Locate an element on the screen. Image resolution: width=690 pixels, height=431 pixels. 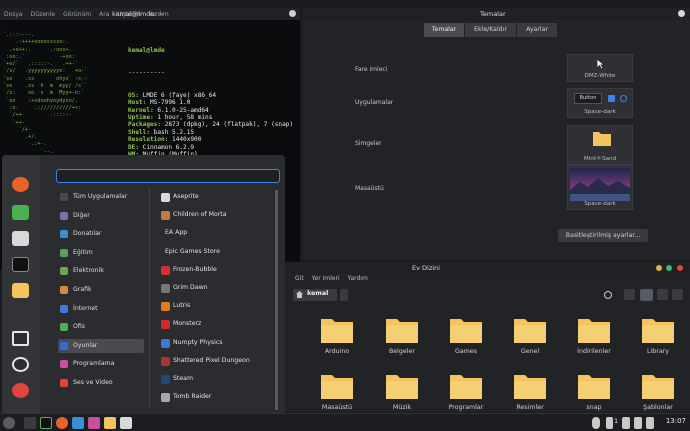
app-item: Grim Dawn is located at coordinates (215, 288).